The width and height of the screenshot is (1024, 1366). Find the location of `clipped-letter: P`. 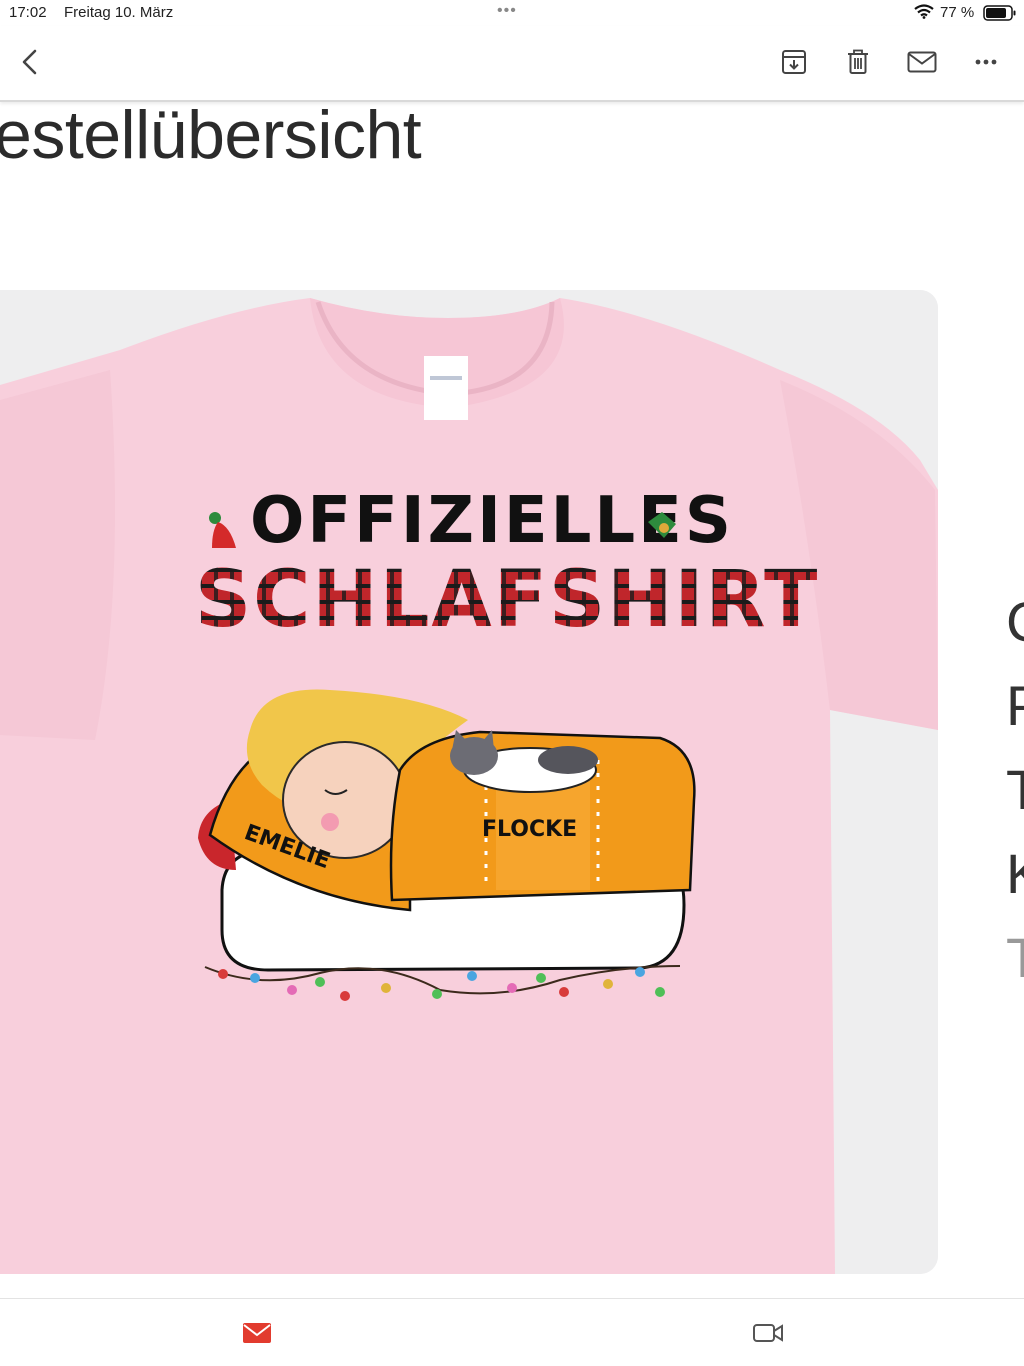

clipped-letter: P is located at coordinates (1015, 706).